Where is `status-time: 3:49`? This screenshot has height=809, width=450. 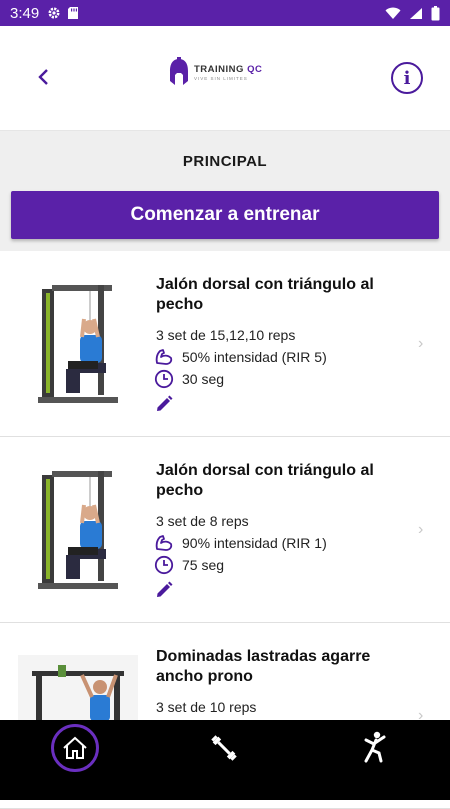
status-time: 3:49 is located at coordinates (25, 13).